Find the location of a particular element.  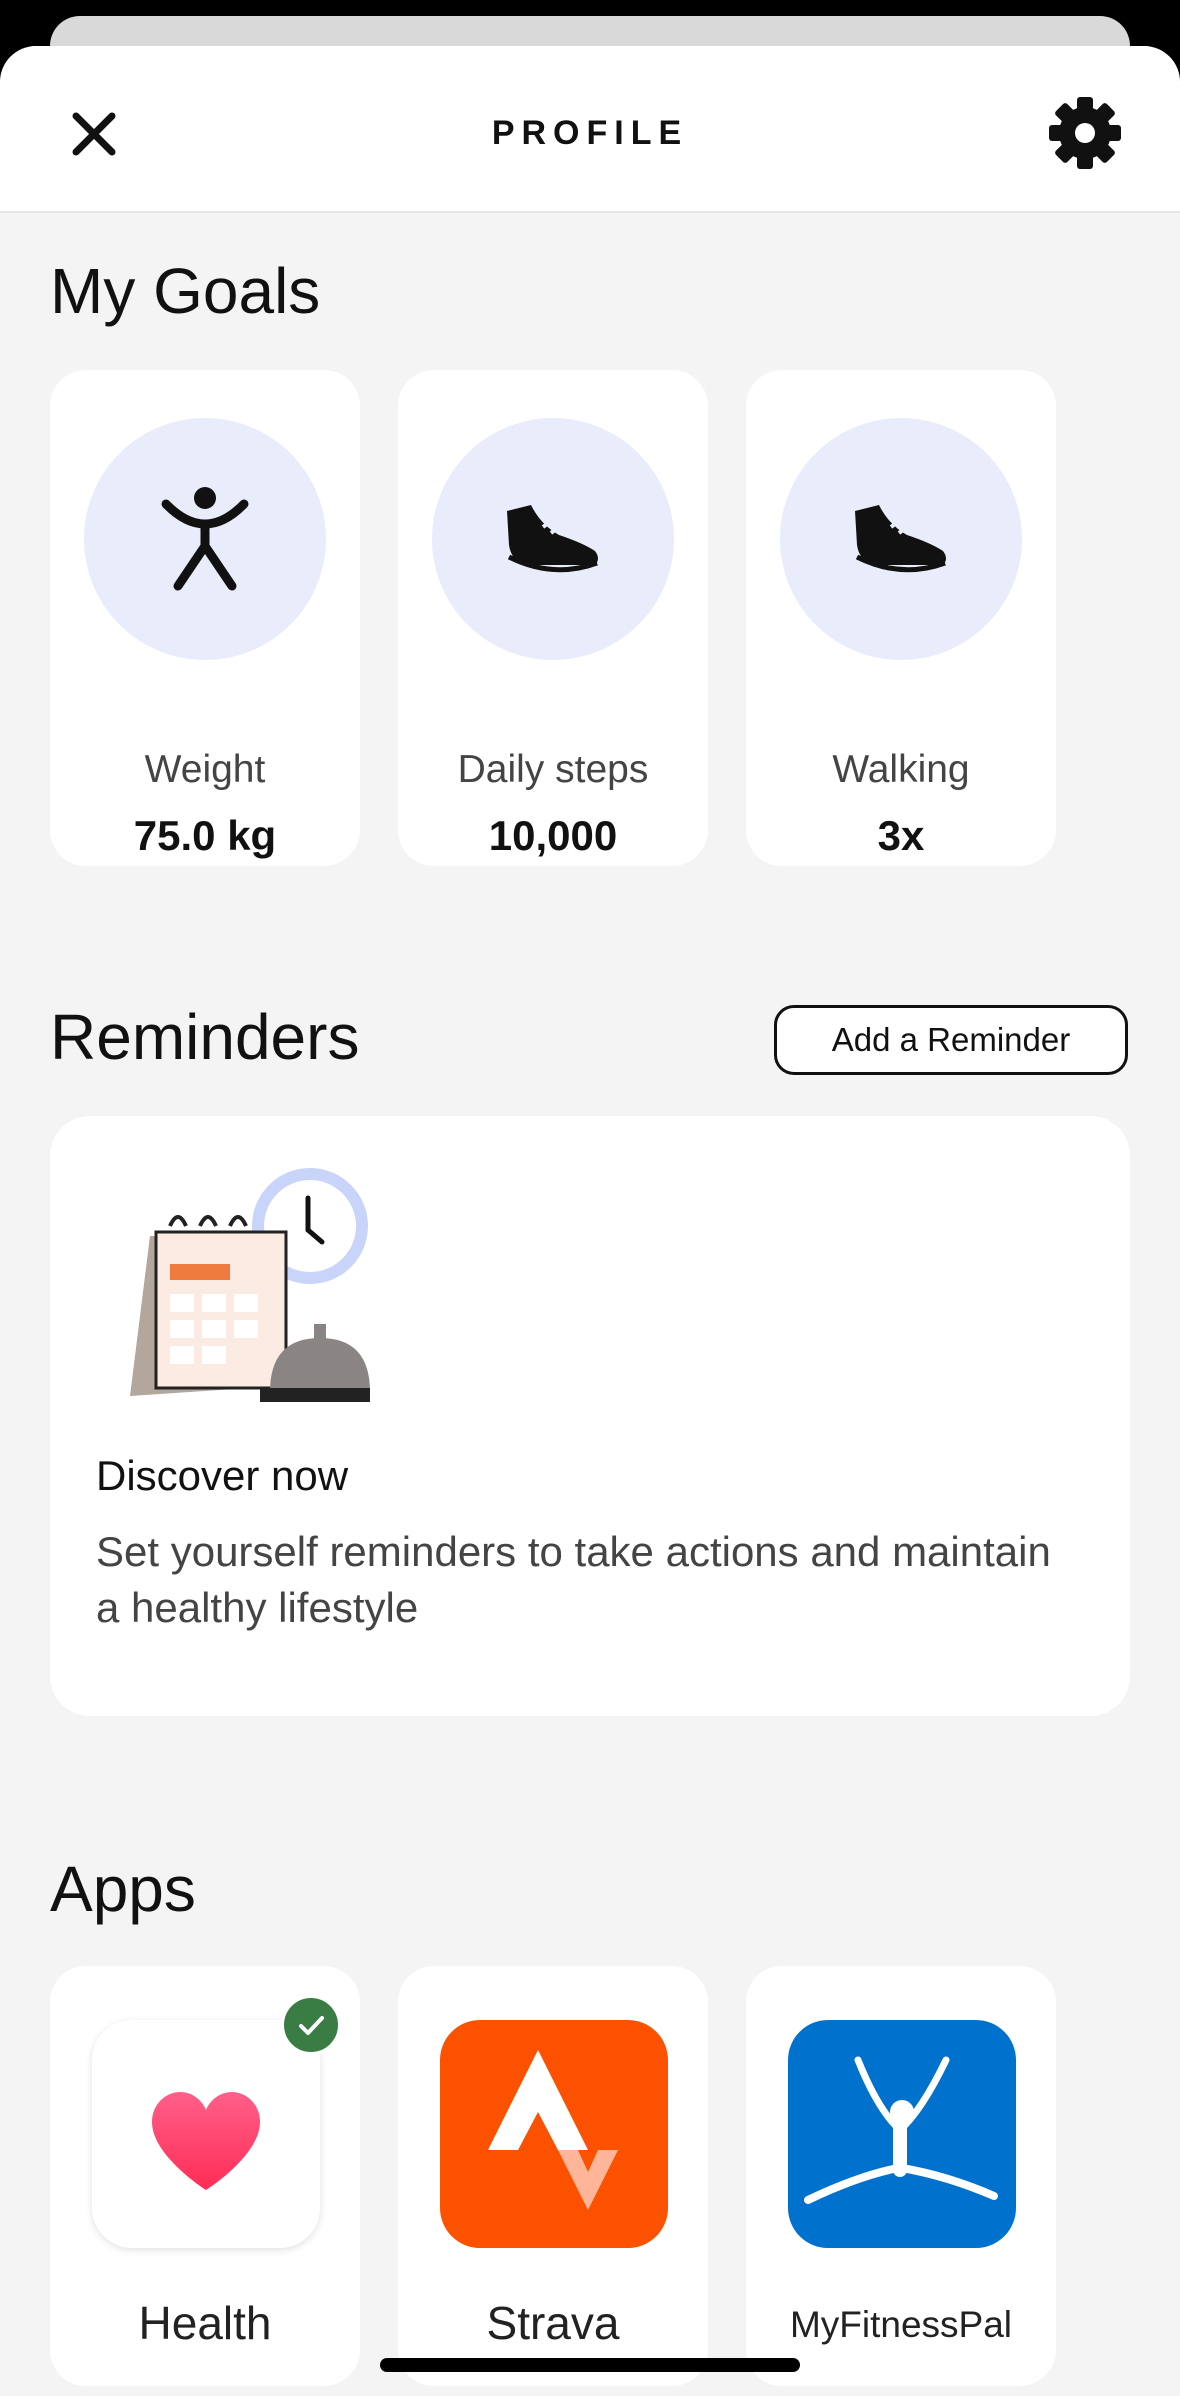

gear-icon is located at coordinates (1085, 133).